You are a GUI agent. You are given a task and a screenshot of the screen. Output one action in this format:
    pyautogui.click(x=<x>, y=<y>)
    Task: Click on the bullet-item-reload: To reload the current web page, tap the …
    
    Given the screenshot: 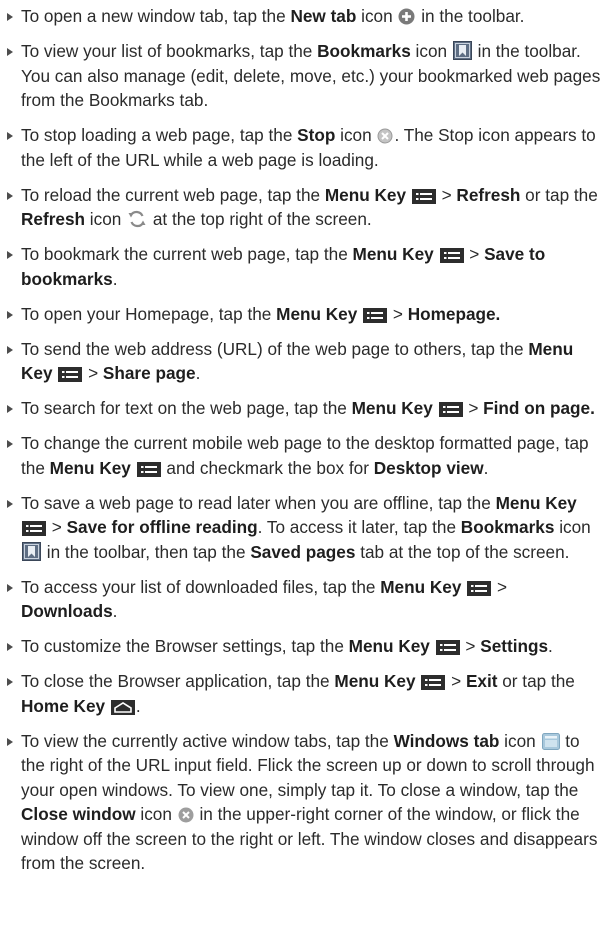 What is the action you would take?
    pyautogui.click(x=306, y=207)
    